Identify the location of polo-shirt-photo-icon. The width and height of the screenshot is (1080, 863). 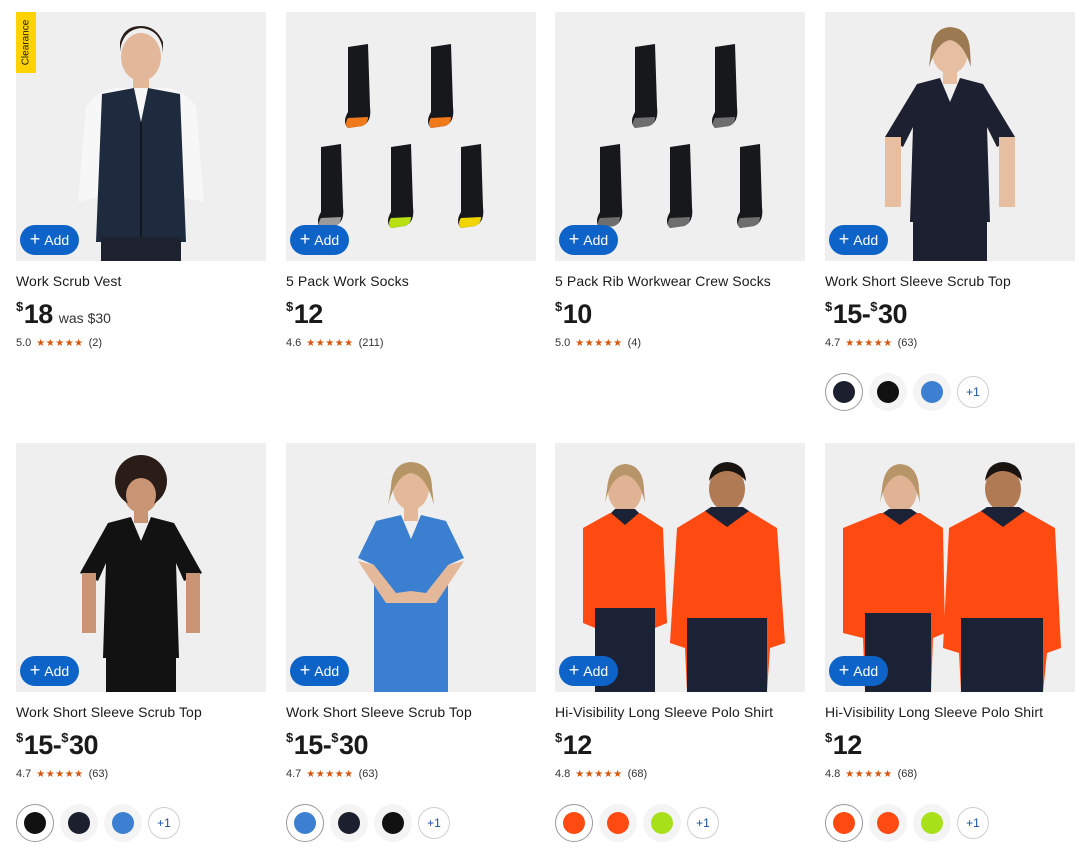
(680, 567).